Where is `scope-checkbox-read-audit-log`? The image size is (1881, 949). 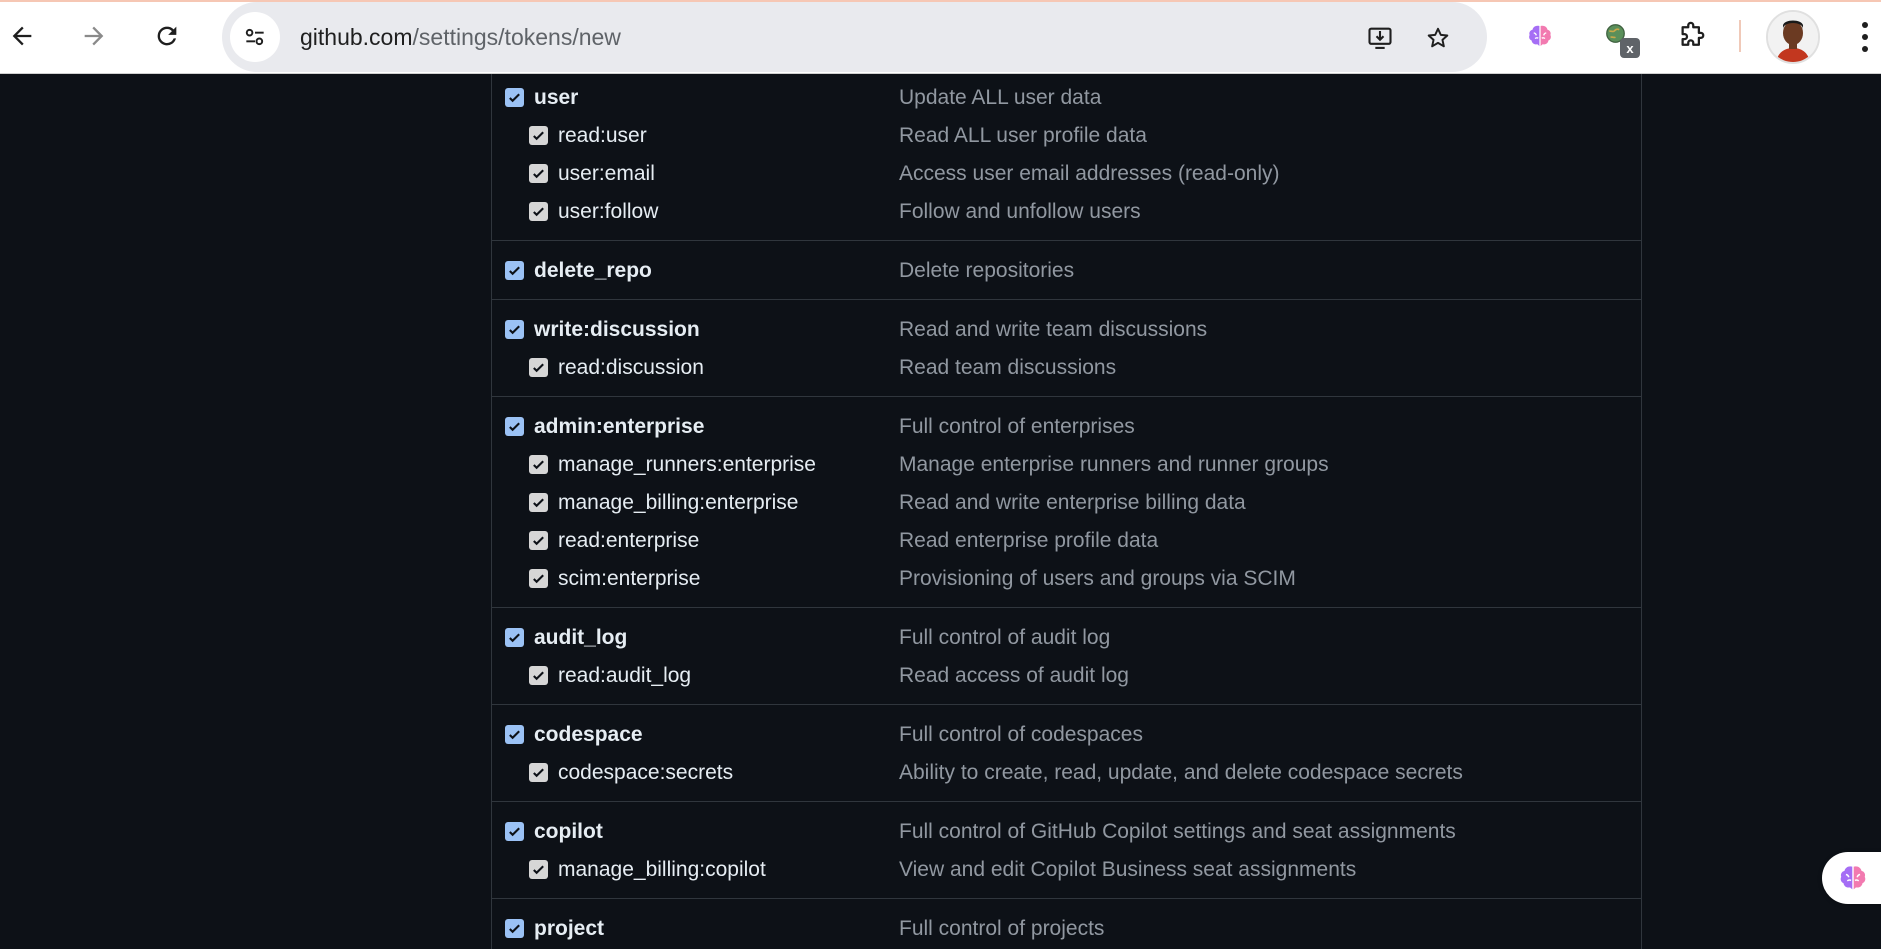
scope-checkbox-read-audit-log is located at coordinates (538, 675).